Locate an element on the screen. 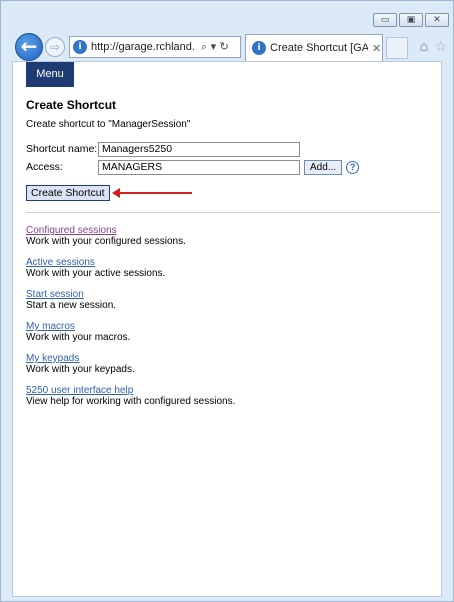  link-description: Work with your macros. is located at coordinates (78, 337).